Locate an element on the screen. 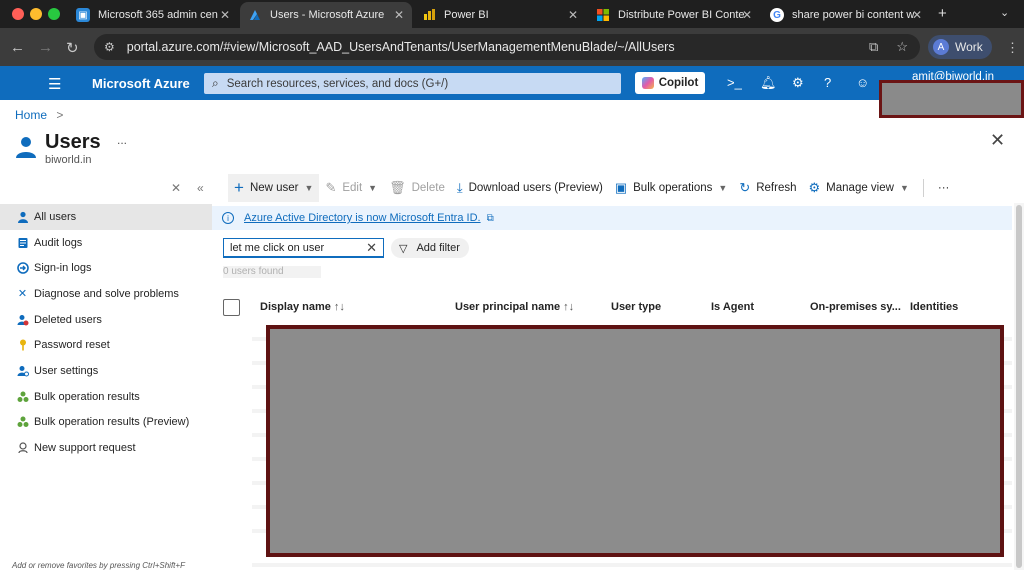 Image resolution: width=1024 pixels, height=570 pixels. help-icon: ? is located at coordinates (827, 82).